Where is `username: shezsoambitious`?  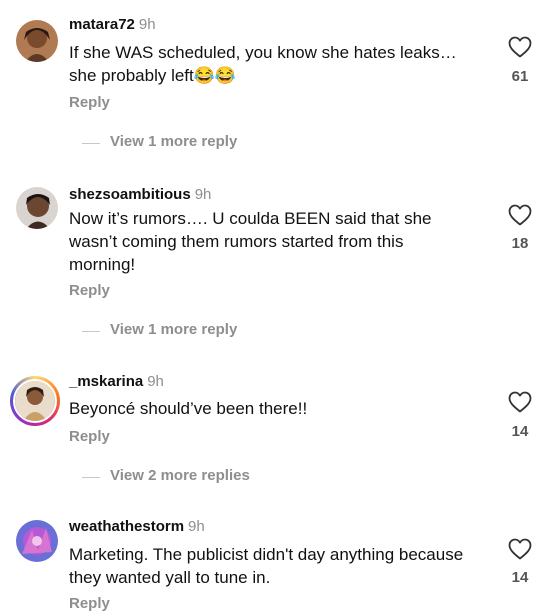
username: shezsoambitious is located at coordinates (130, 194).